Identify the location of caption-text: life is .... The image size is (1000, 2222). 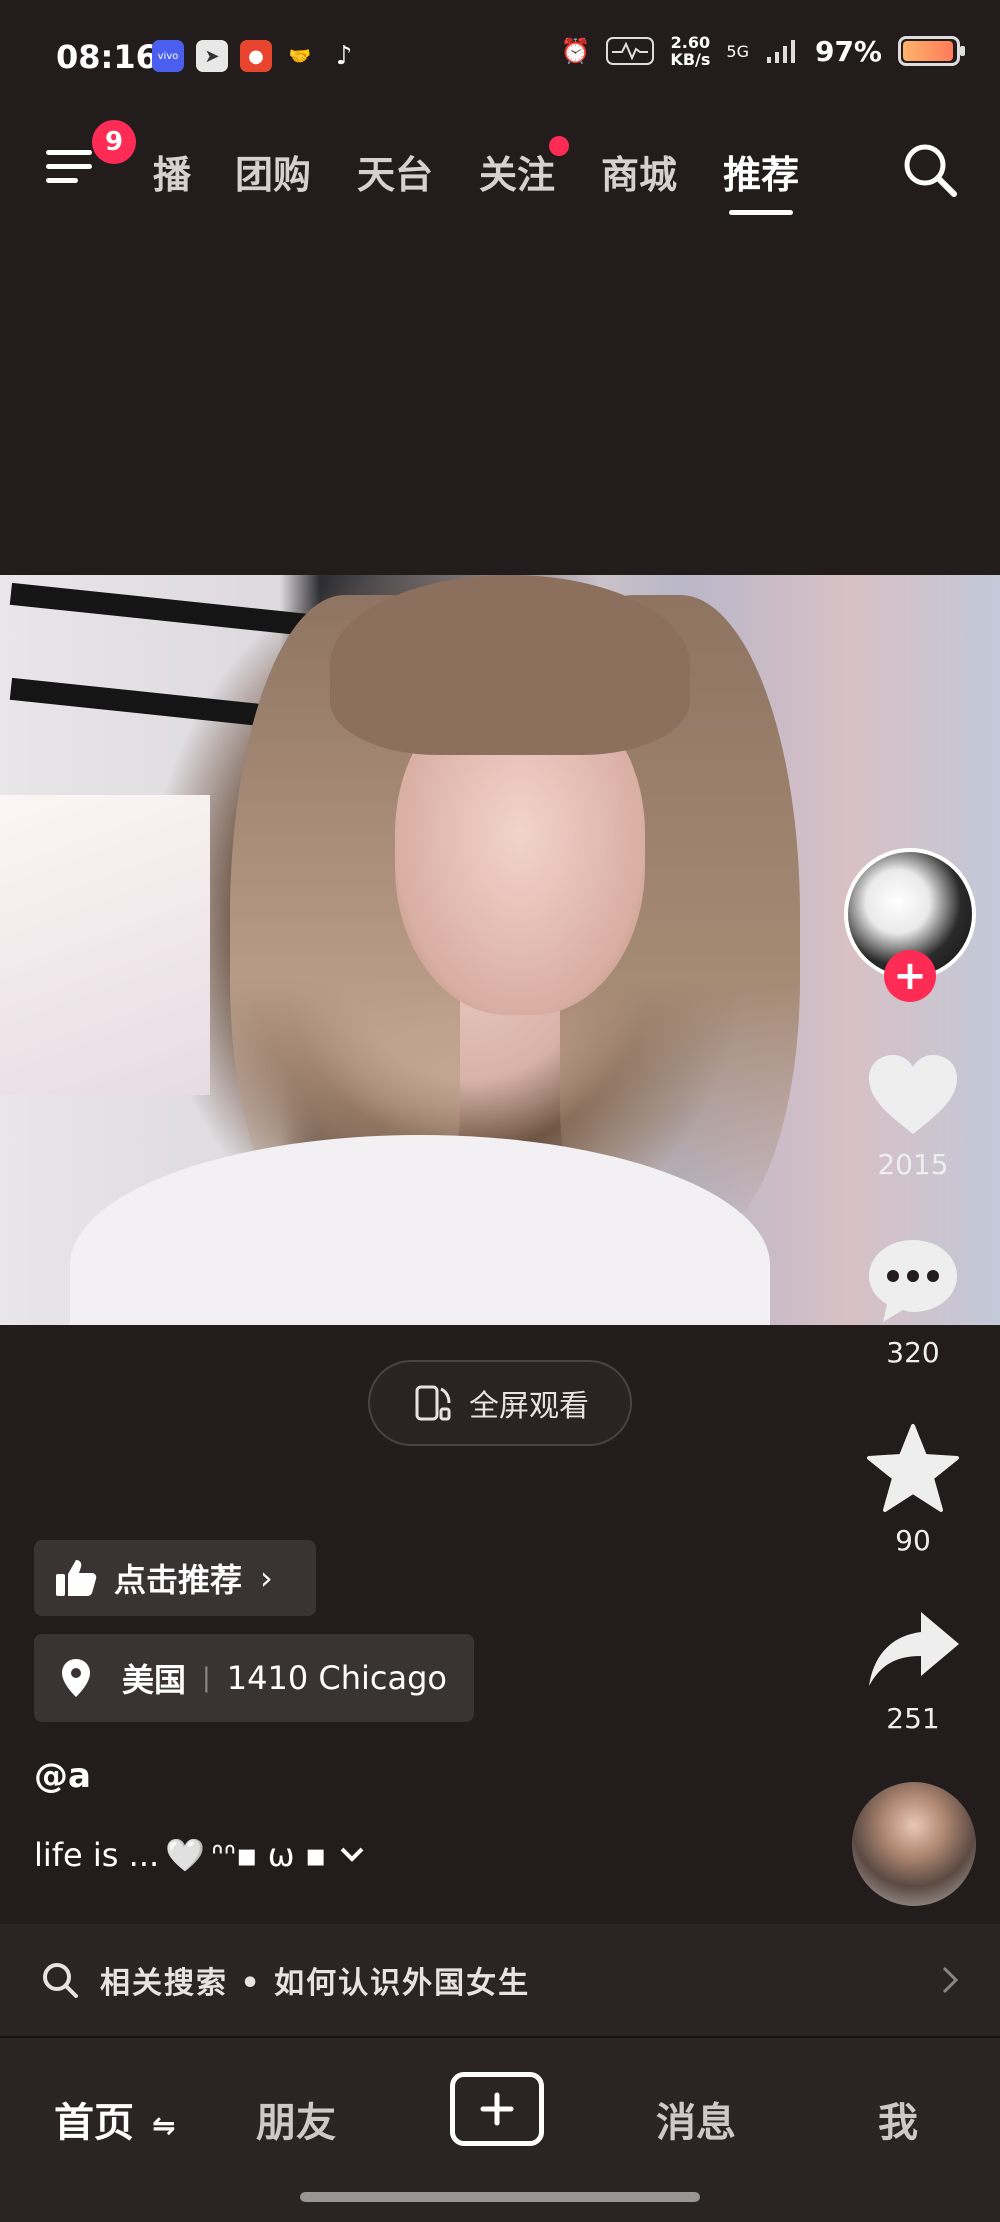
(97, 1855).